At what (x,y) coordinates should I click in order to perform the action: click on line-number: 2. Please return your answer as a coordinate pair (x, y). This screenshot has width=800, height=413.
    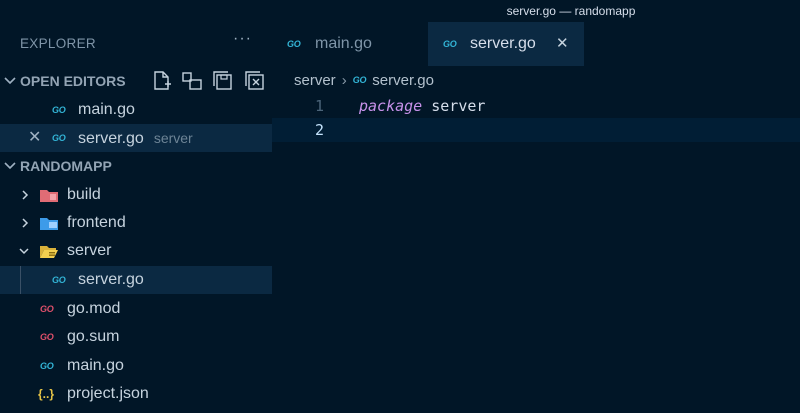
    Looking at the image, I should click on (319, 130).